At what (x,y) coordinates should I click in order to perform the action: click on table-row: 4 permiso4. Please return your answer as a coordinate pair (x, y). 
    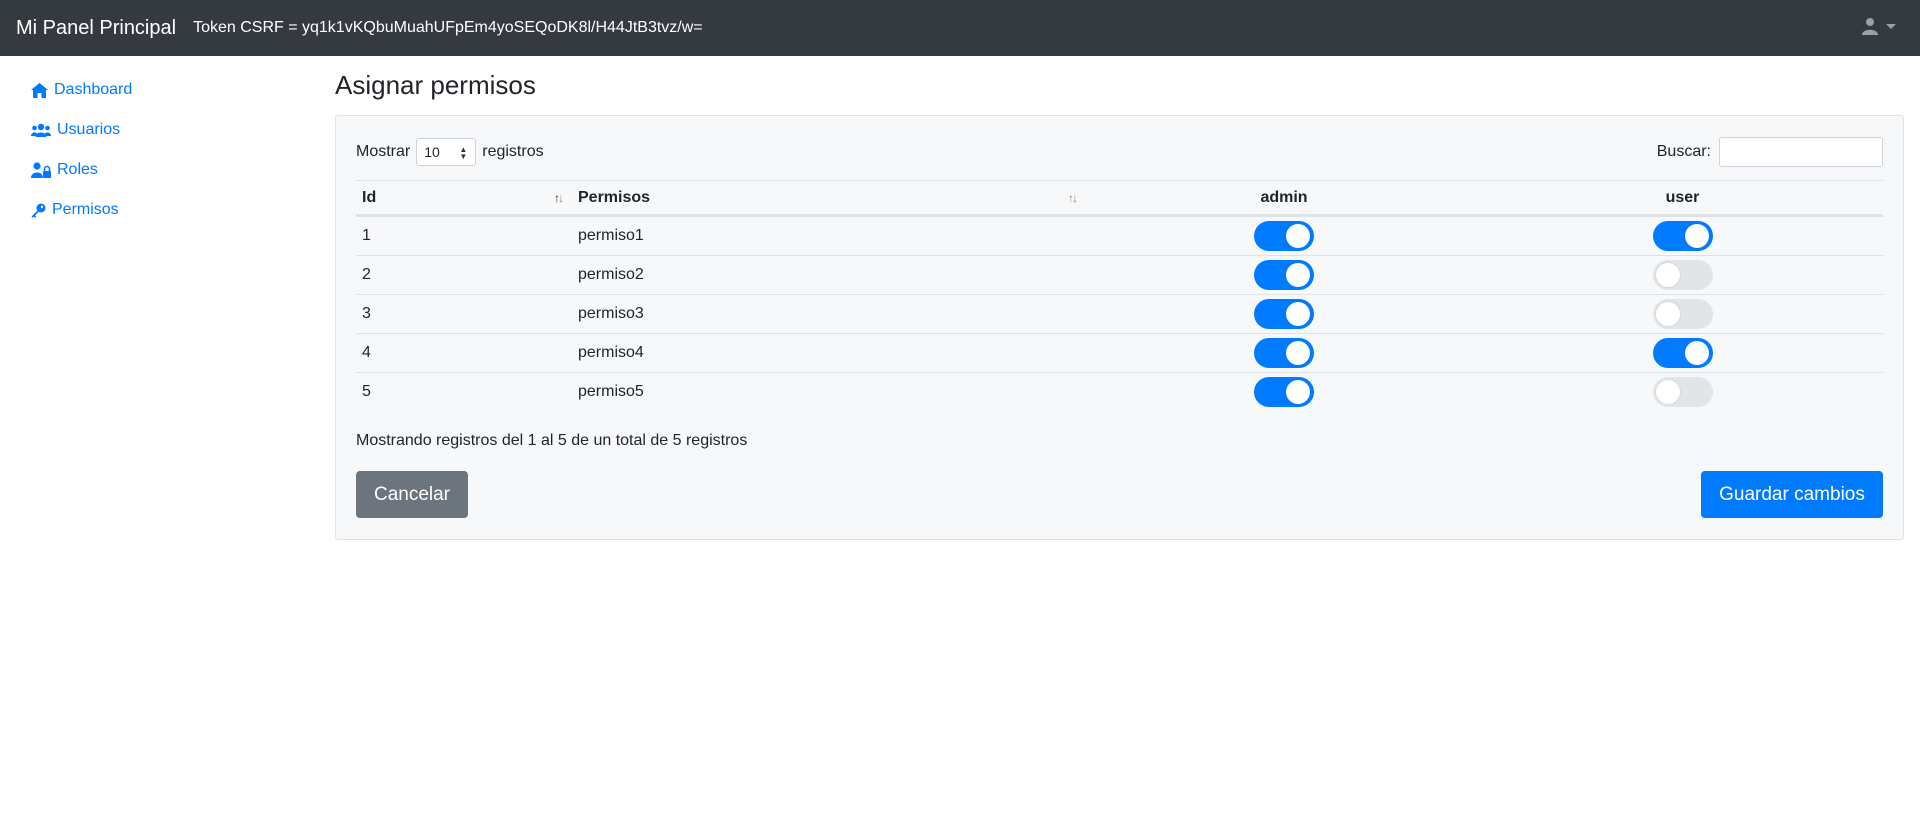
    Looking at the image, I should click on (1119, 353).